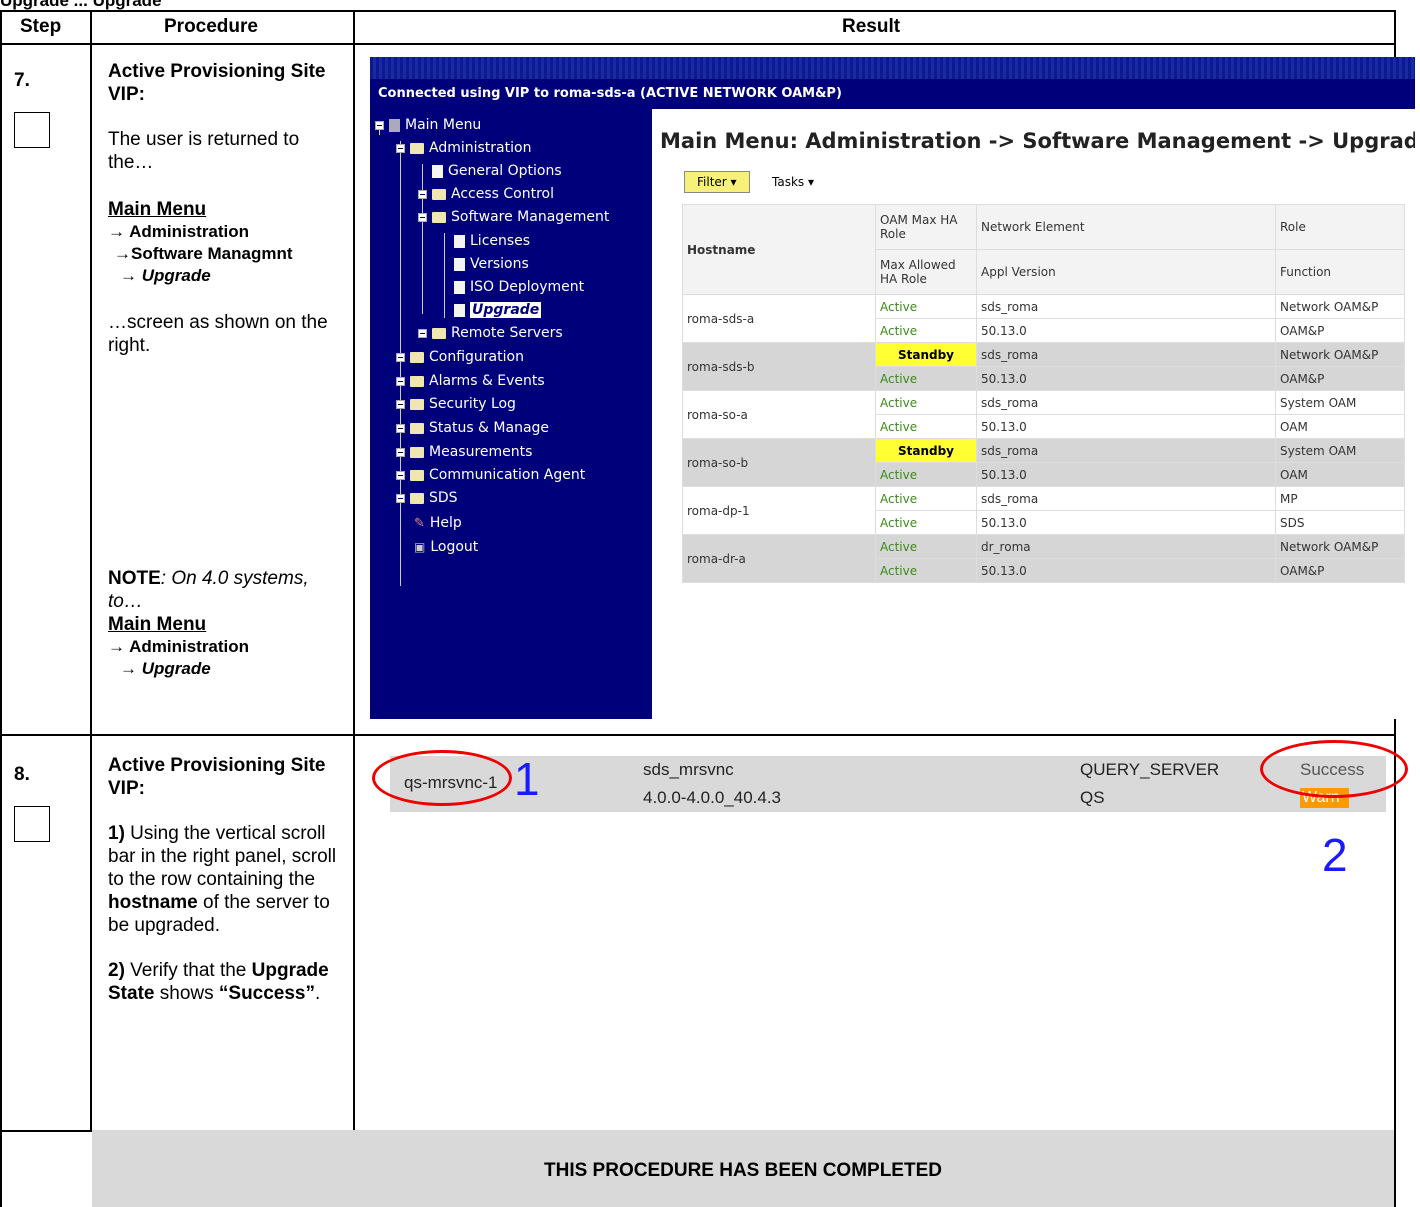 Image resolution: width=1420 pixels, height=1207 pixels. Describe the element at coordinates (446, 547) in the screenshot. I see `tree-logout: ▣ Logout` at that location.